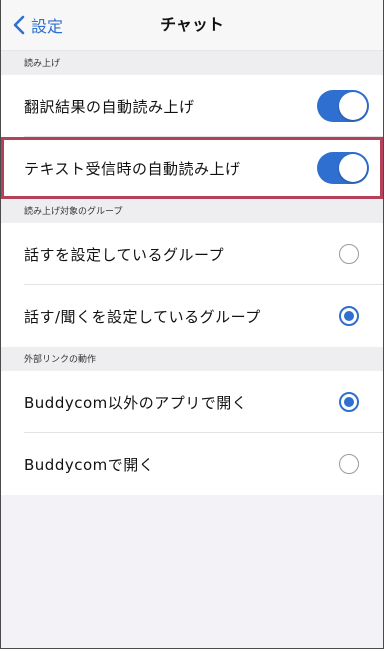 This screenshot has width=386, height=651. I want to click on auto-read-text-received-toggle, so click(343, 168).